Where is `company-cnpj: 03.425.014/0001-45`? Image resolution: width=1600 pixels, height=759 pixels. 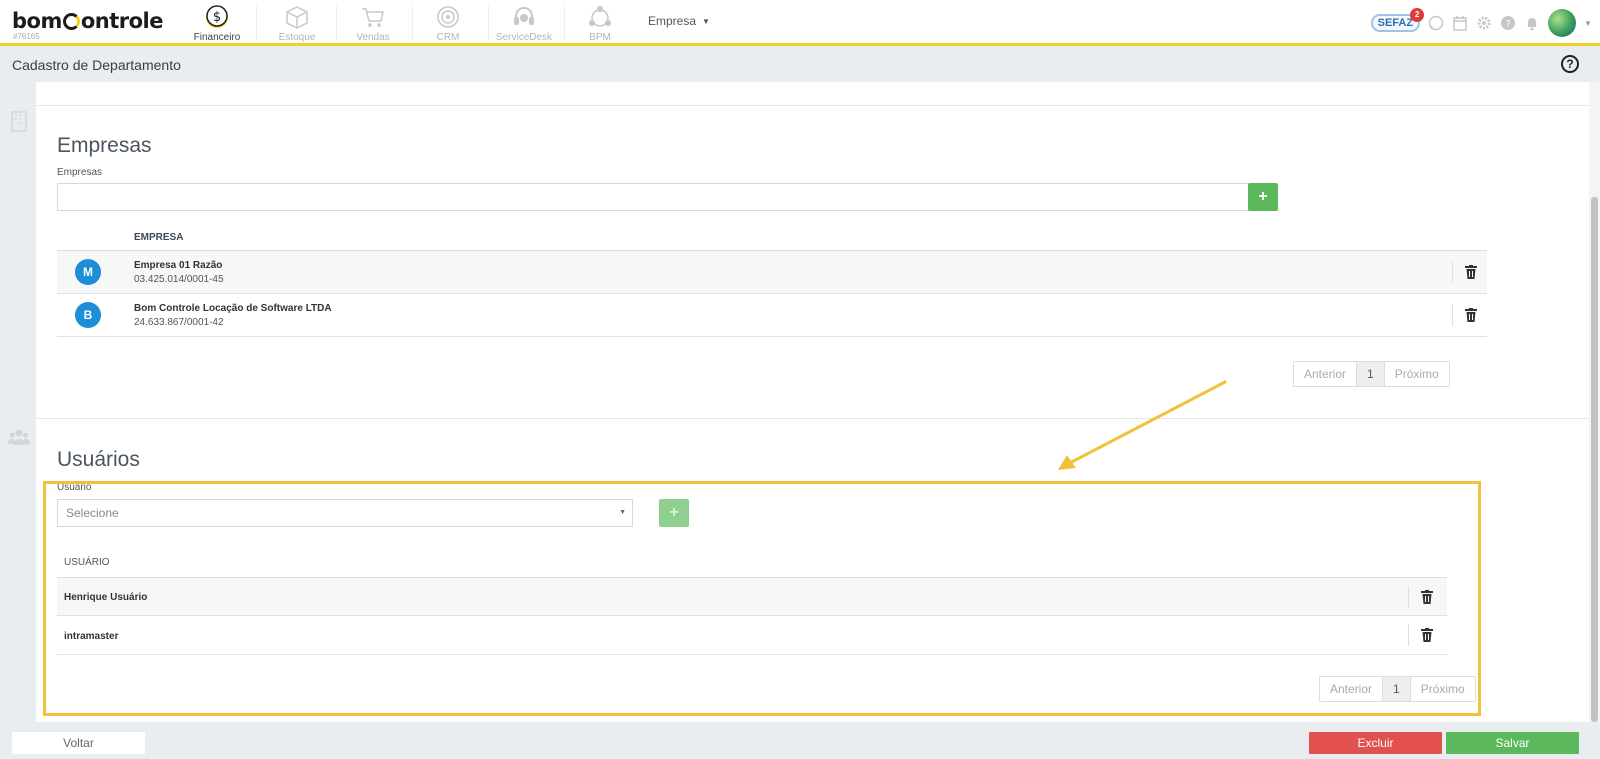 company-cnpj: 03.425.014/0001-45 is located at coordinates (179, 279).